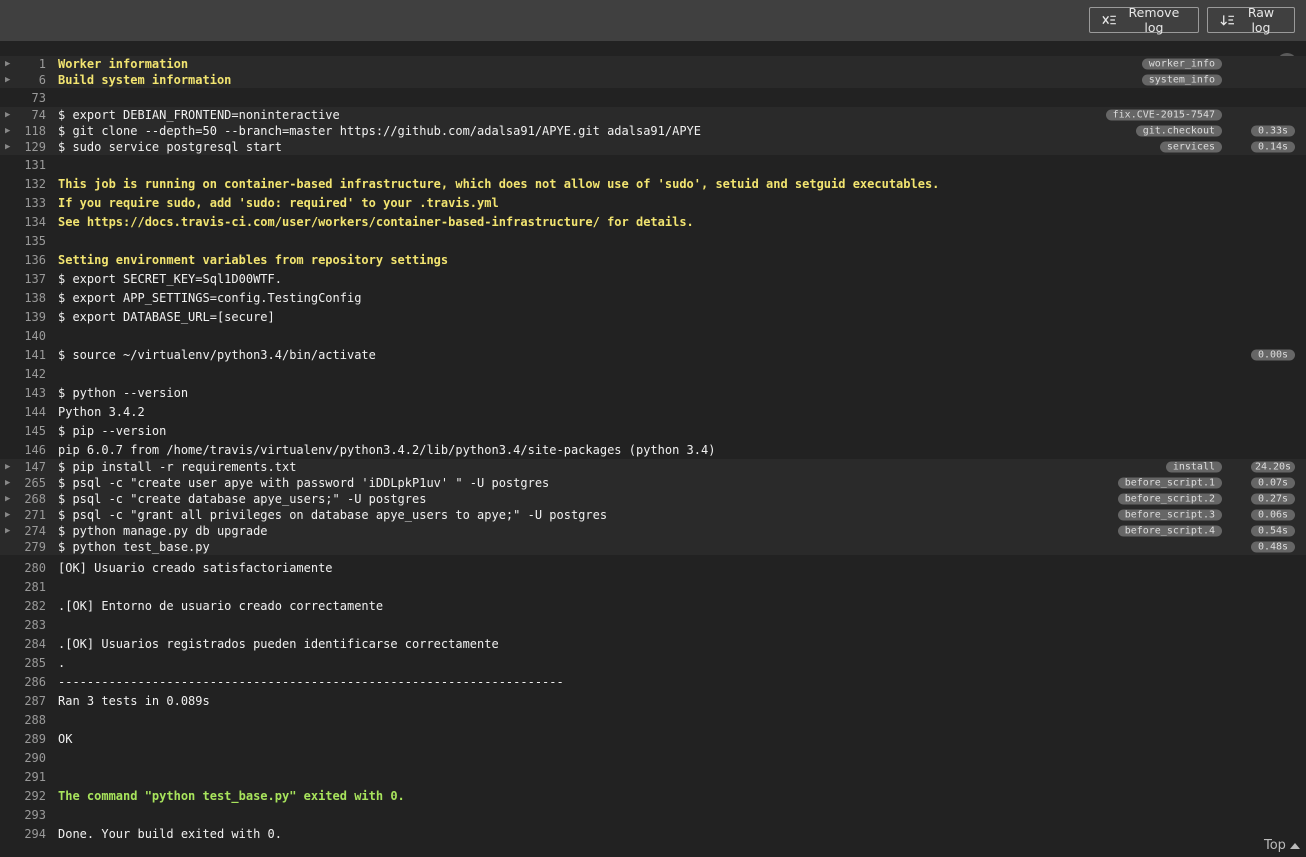  Describe the element at coordinates (23, 259) in the screenshot. I see `line-number: 136` at that location.